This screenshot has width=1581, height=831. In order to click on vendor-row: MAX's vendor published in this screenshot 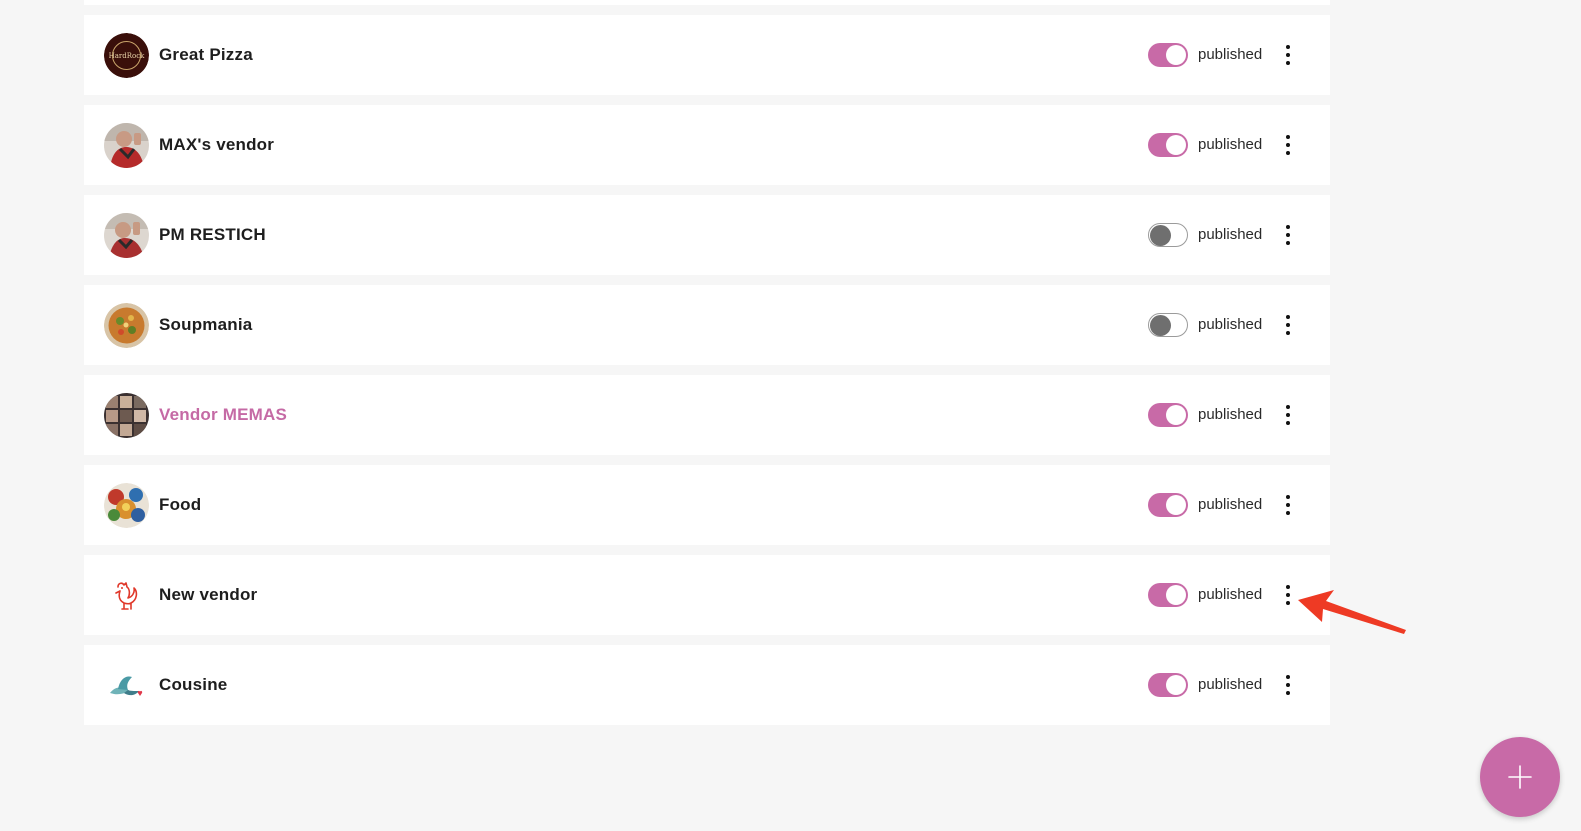, I will do `click(707, 145)`.